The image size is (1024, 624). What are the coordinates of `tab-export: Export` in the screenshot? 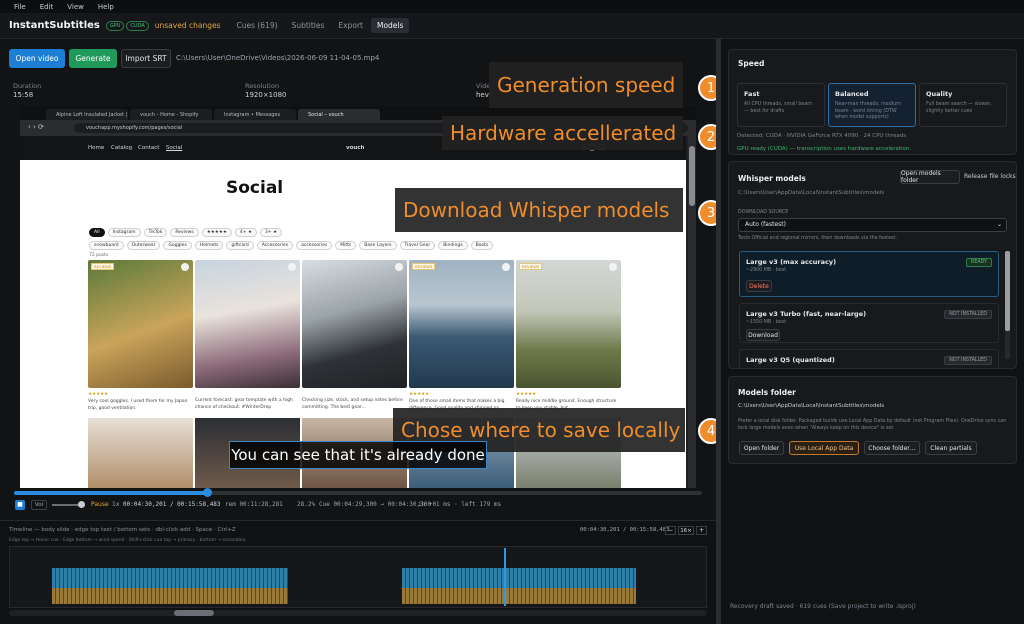 It's located at (350, 25).